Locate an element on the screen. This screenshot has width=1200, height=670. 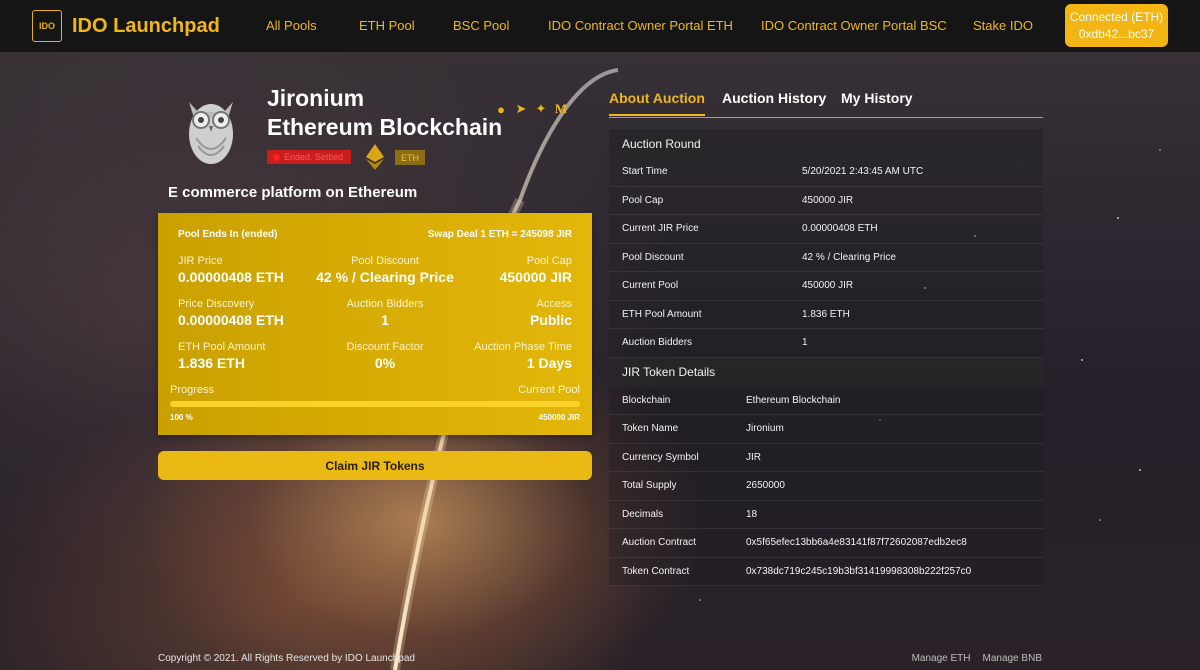
stat-label: Auction Bidders is located at coordinates (385, 304).